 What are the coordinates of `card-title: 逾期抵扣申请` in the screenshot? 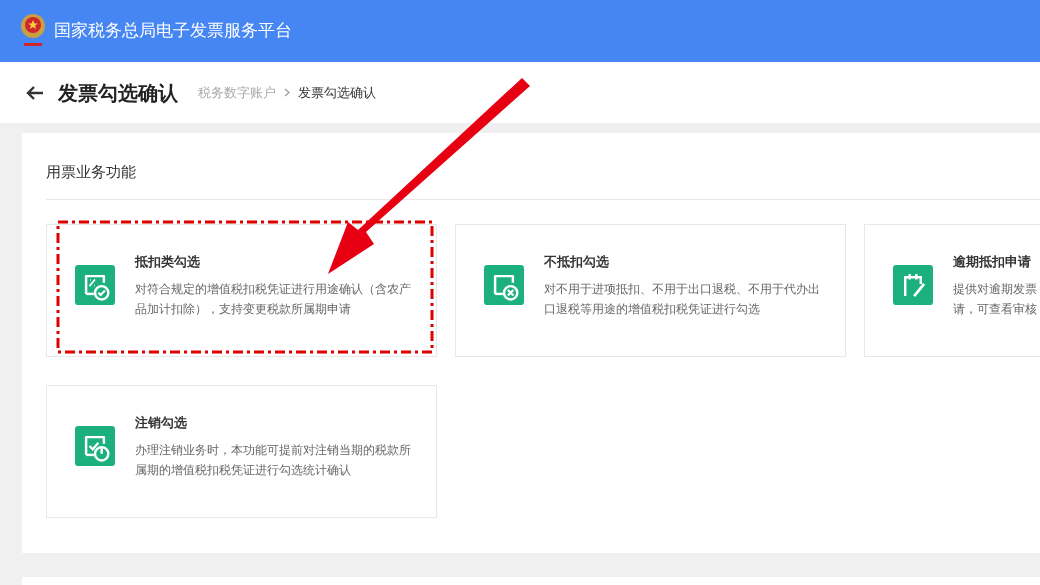 It's located at (992, 262).